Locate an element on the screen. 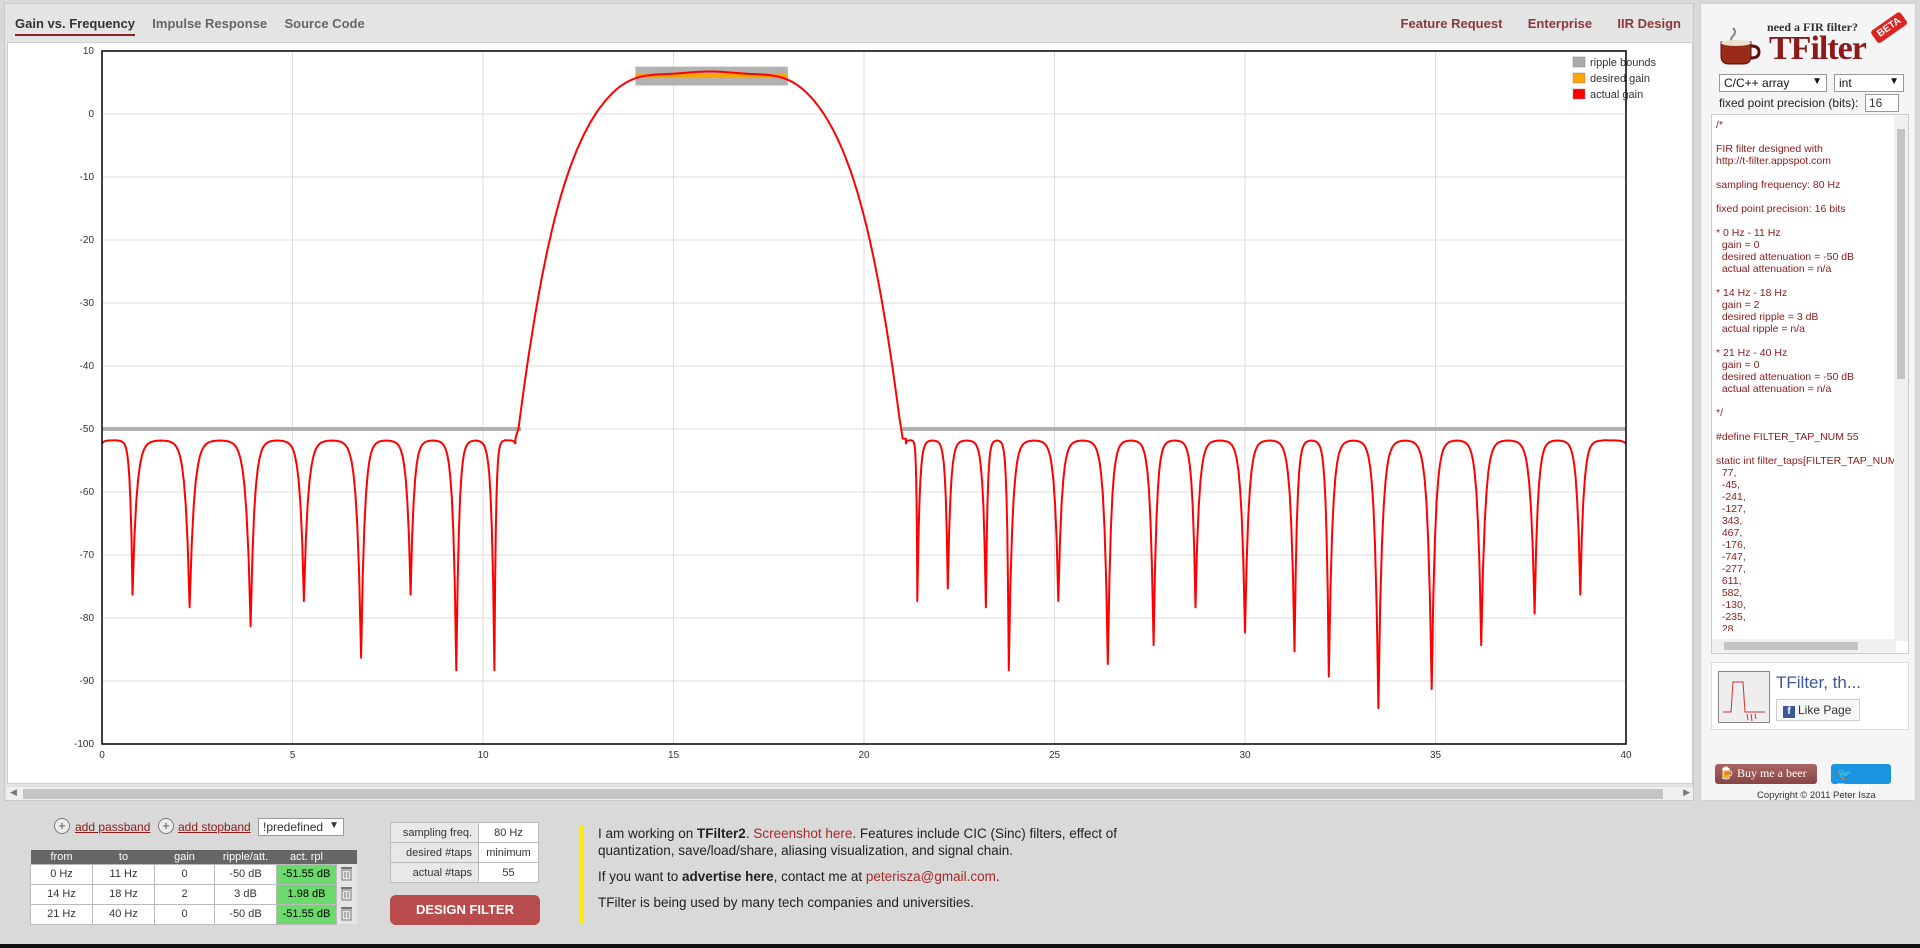 Image resolution: width=1920 pixels, height=948 pixels. info-accent-bar is located at coordinates (582, 875).